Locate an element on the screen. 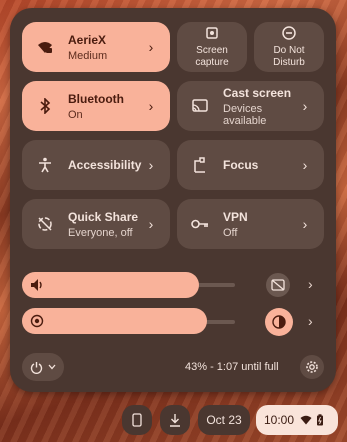 The image size is (347, 442). audio-settings-chevron-icon: › is located at coordinates (310, 284).